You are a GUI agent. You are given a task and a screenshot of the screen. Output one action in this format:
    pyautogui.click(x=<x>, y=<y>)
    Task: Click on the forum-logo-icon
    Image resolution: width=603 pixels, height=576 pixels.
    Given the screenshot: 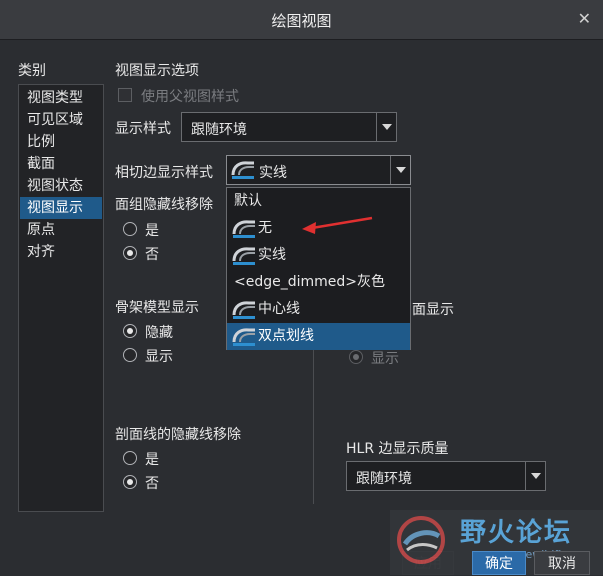 What is the action you would take?
    pyautogui.click(x=421, y=540)
    